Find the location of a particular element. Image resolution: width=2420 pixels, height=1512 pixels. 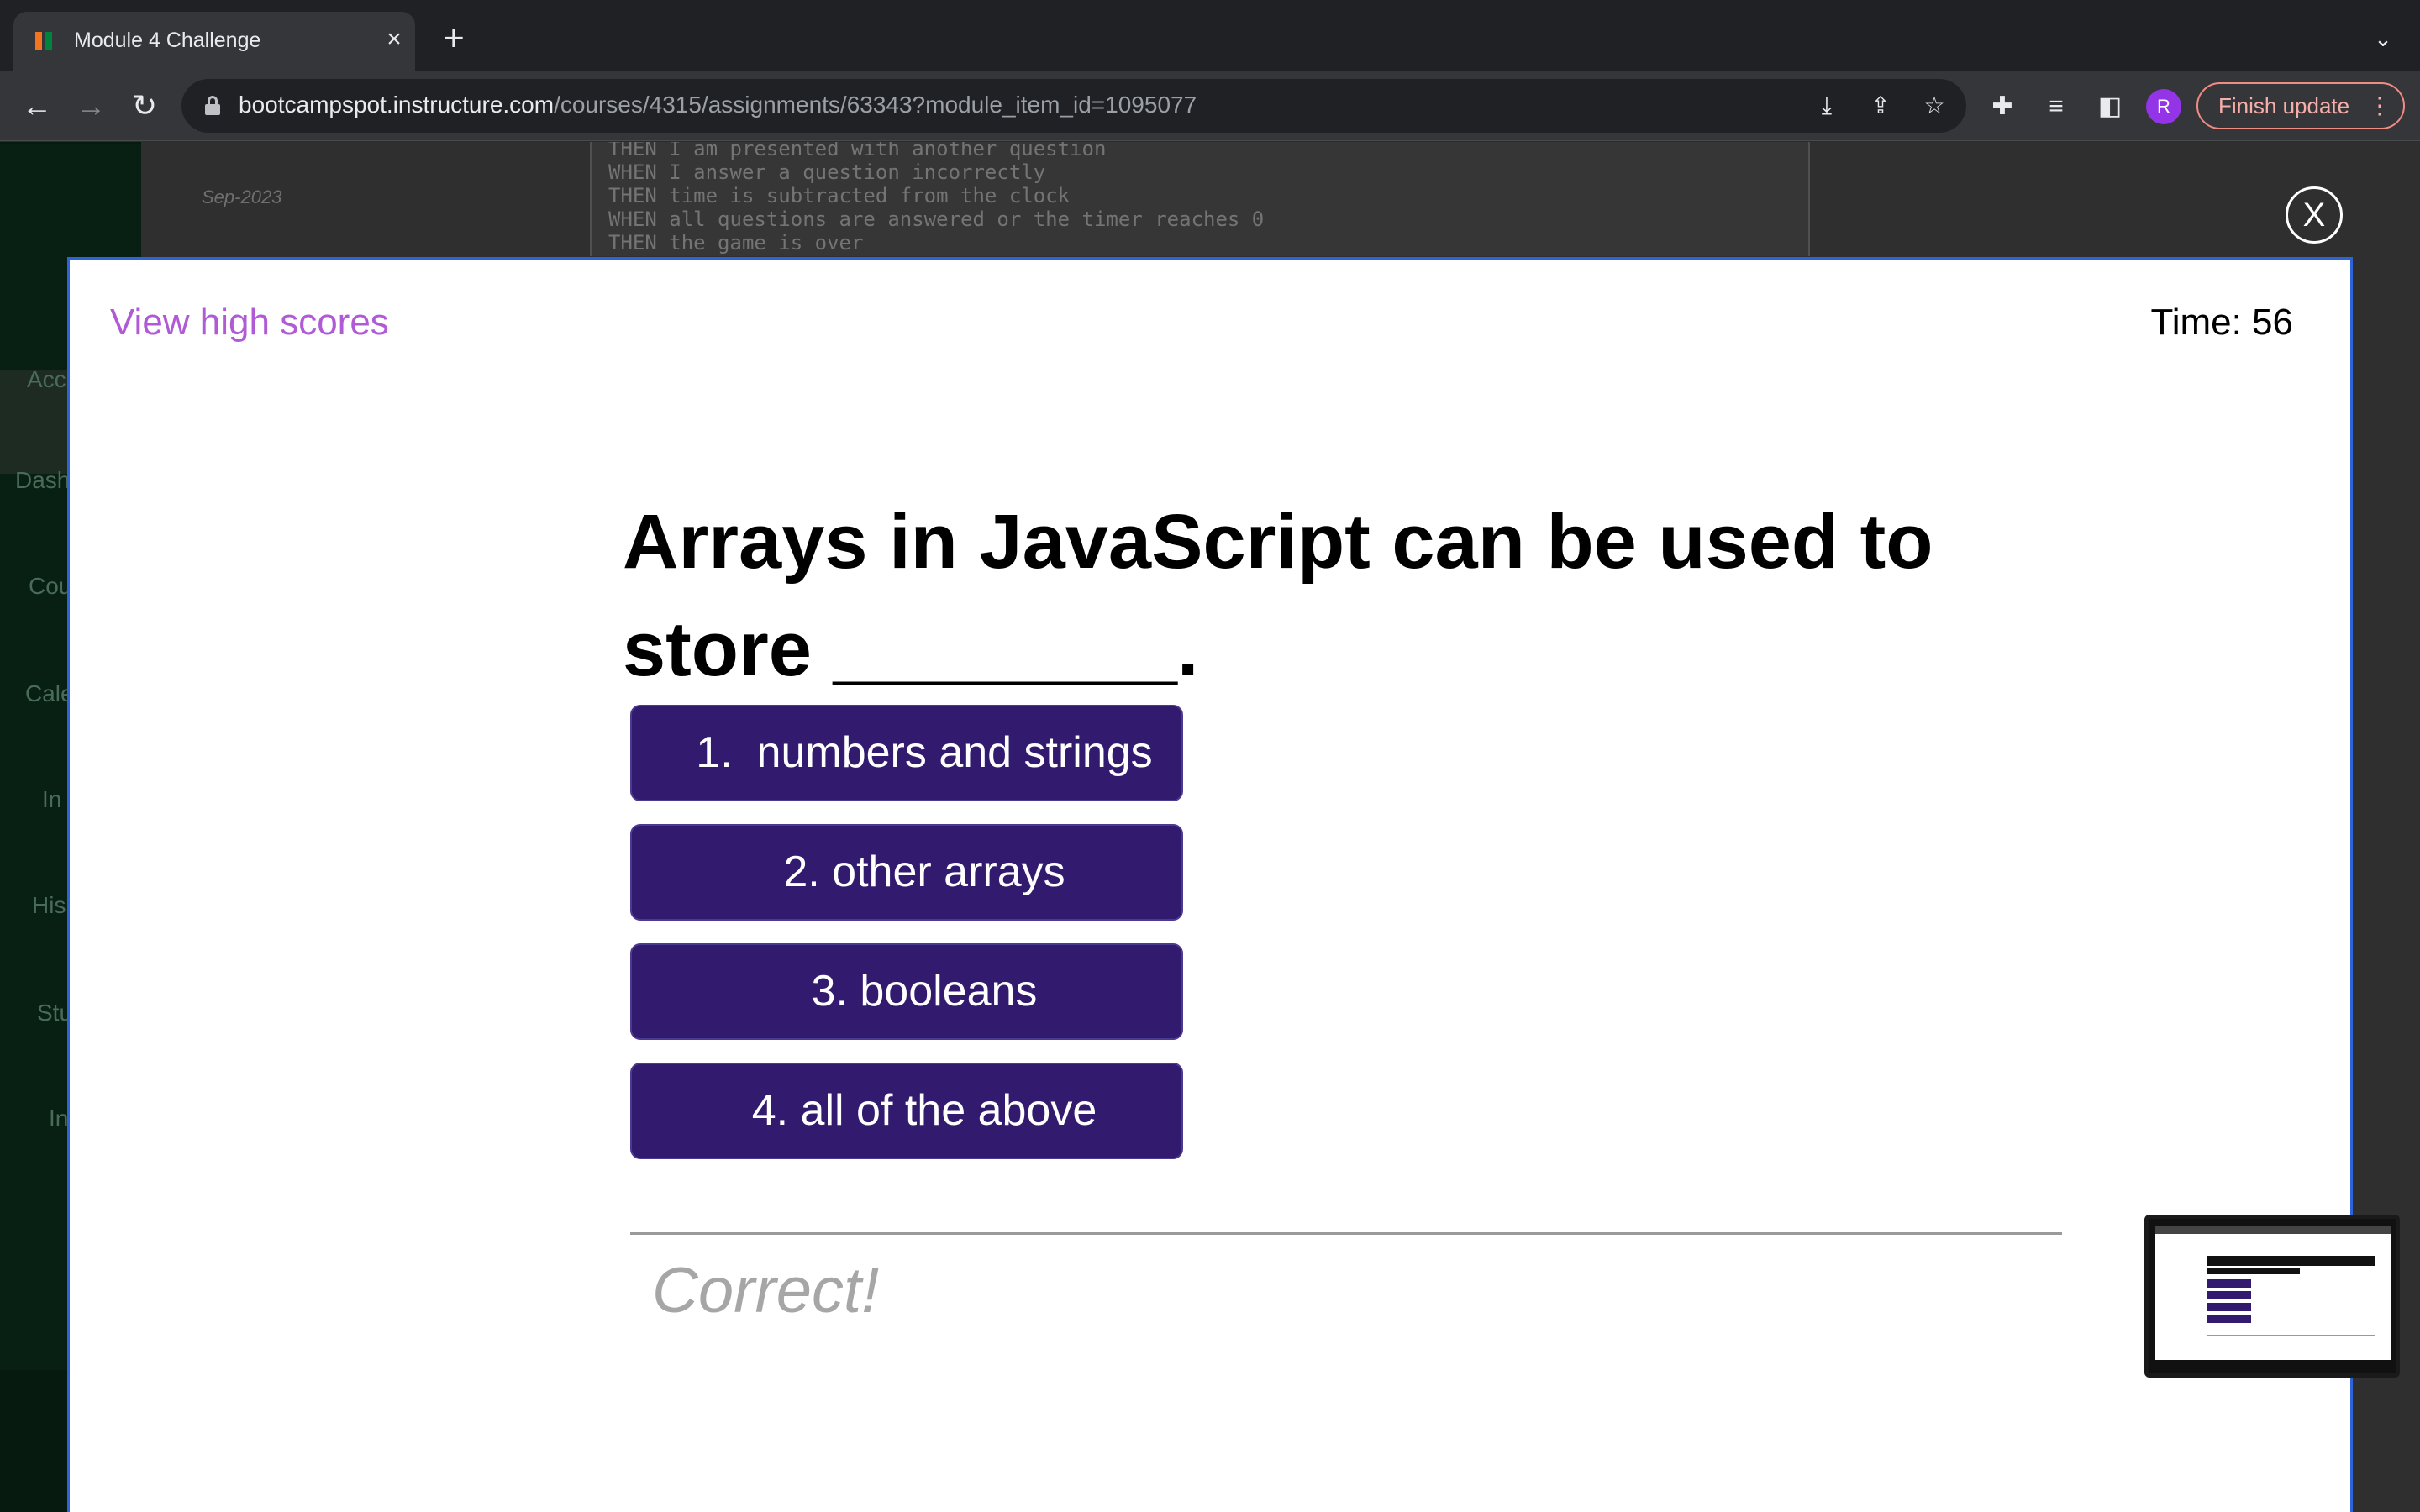

nav-item-calendar: Cale is located at coordinates (50, 693).